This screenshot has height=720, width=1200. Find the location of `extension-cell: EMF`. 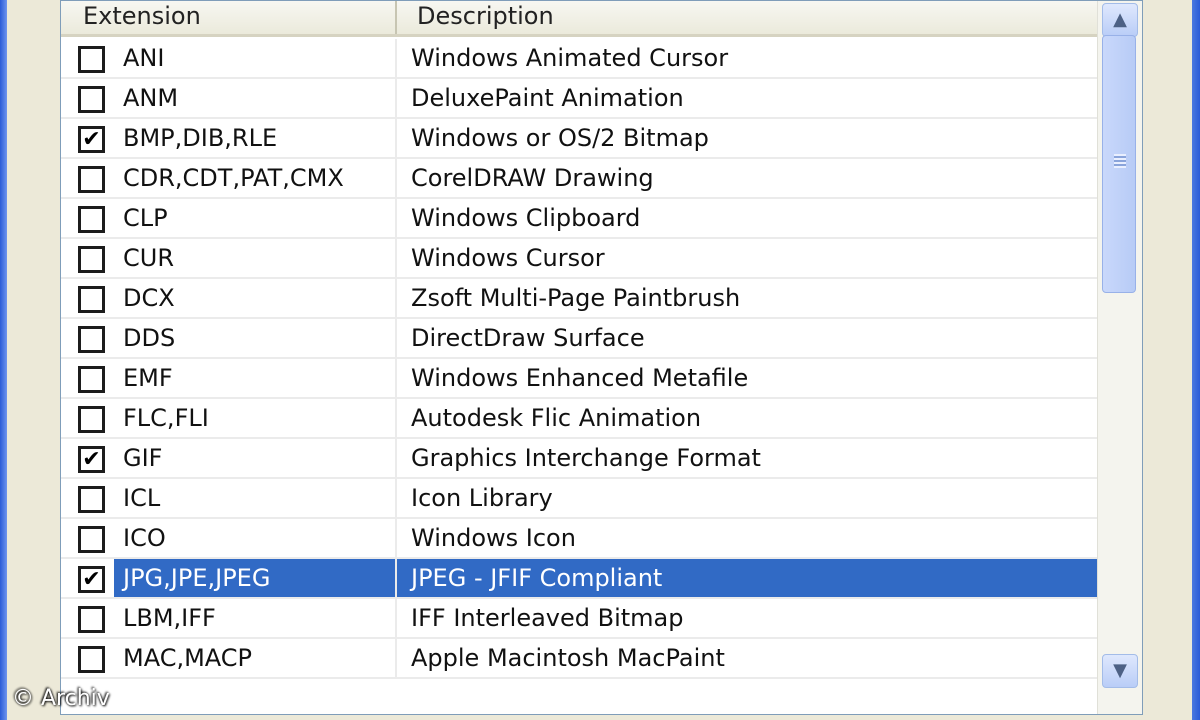

extension-cell: EMF is located at coordinates (148, 378).